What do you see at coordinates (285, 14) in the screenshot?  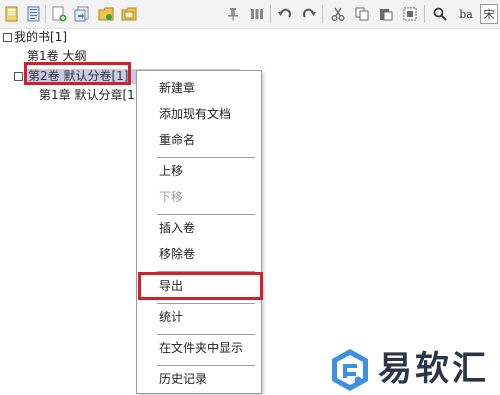 I see `undo-icon` at bounding box center [285, 14].